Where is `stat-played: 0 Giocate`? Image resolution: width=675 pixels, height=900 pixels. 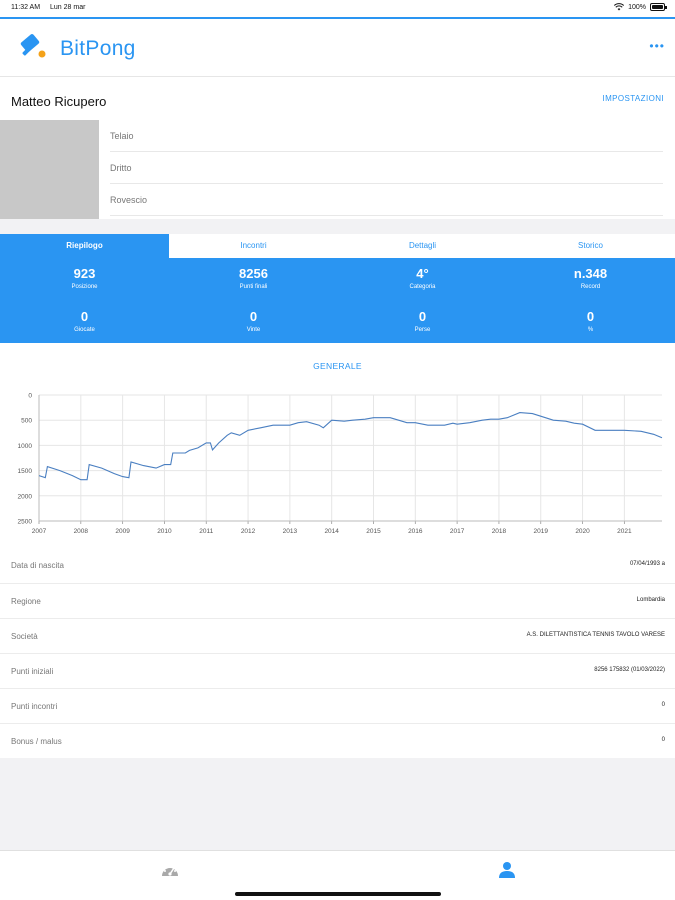
stat-played: 0 Giocate is located at coordinates (84, 321).